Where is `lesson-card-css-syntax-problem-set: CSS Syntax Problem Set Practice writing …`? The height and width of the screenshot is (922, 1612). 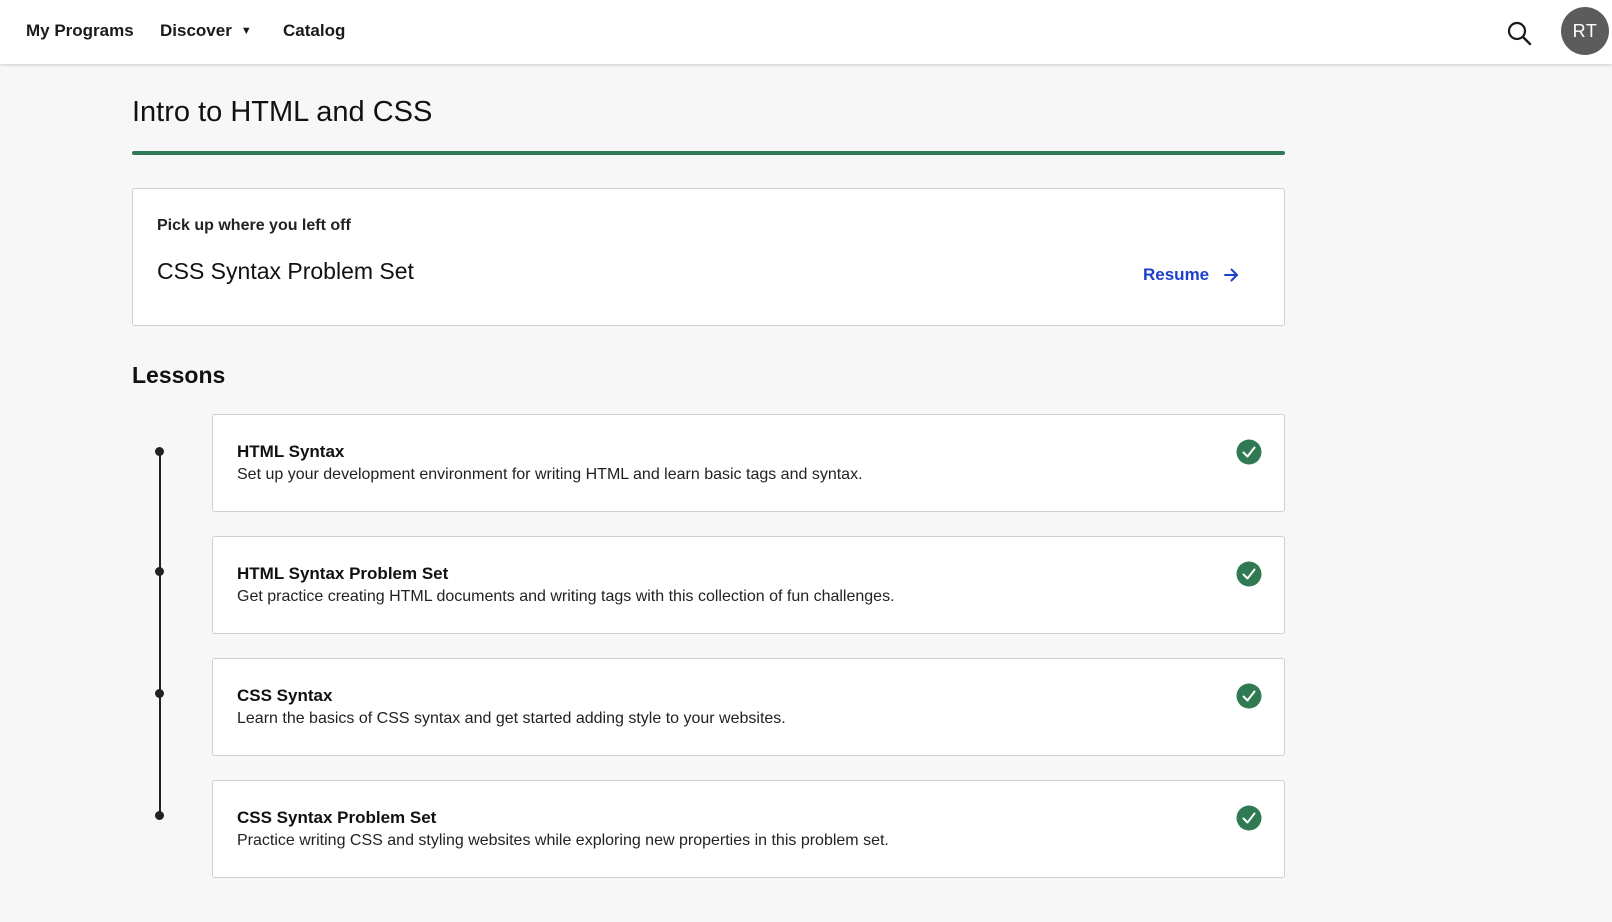 lesson-card-css-syntax-problem-set: CSS Syntax Problem Set Practice writing … is located at coordinates (748, 829).